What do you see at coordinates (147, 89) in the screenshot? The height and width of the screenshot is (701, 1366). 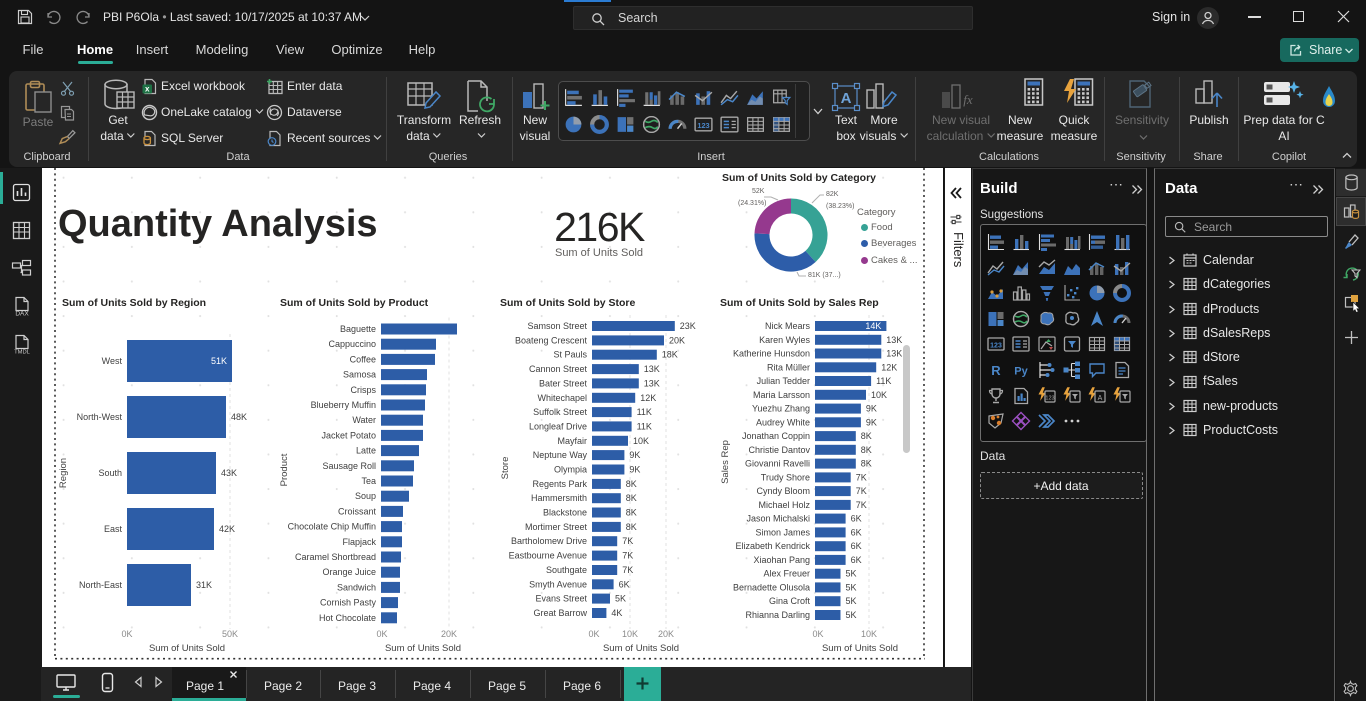 I see `svg-text: x` at bounding box center [147, 89].